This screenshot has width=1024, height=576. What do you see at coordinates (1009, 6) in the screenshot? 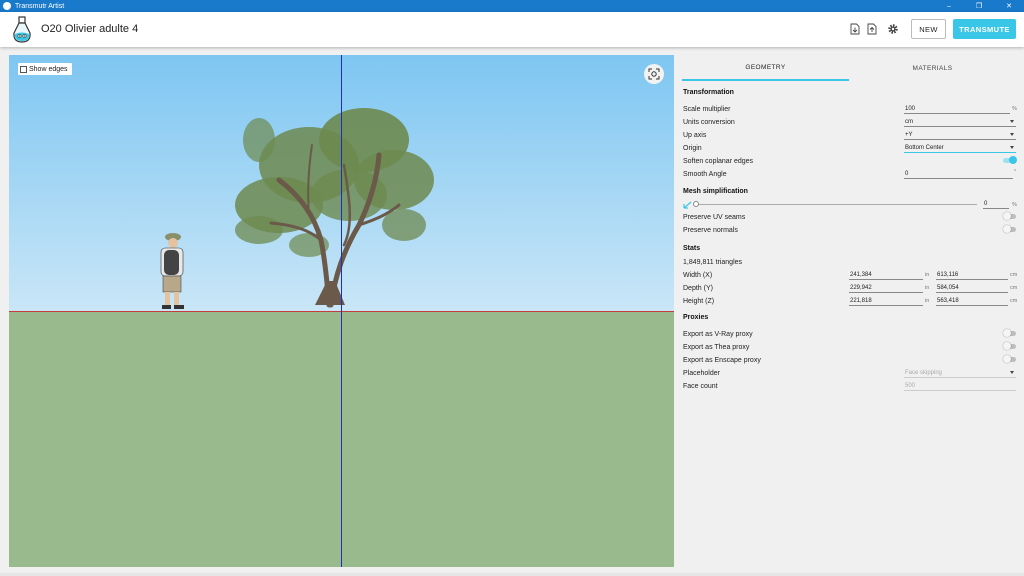
I see `close-button: ✕` at bounding box center [1009, 6].